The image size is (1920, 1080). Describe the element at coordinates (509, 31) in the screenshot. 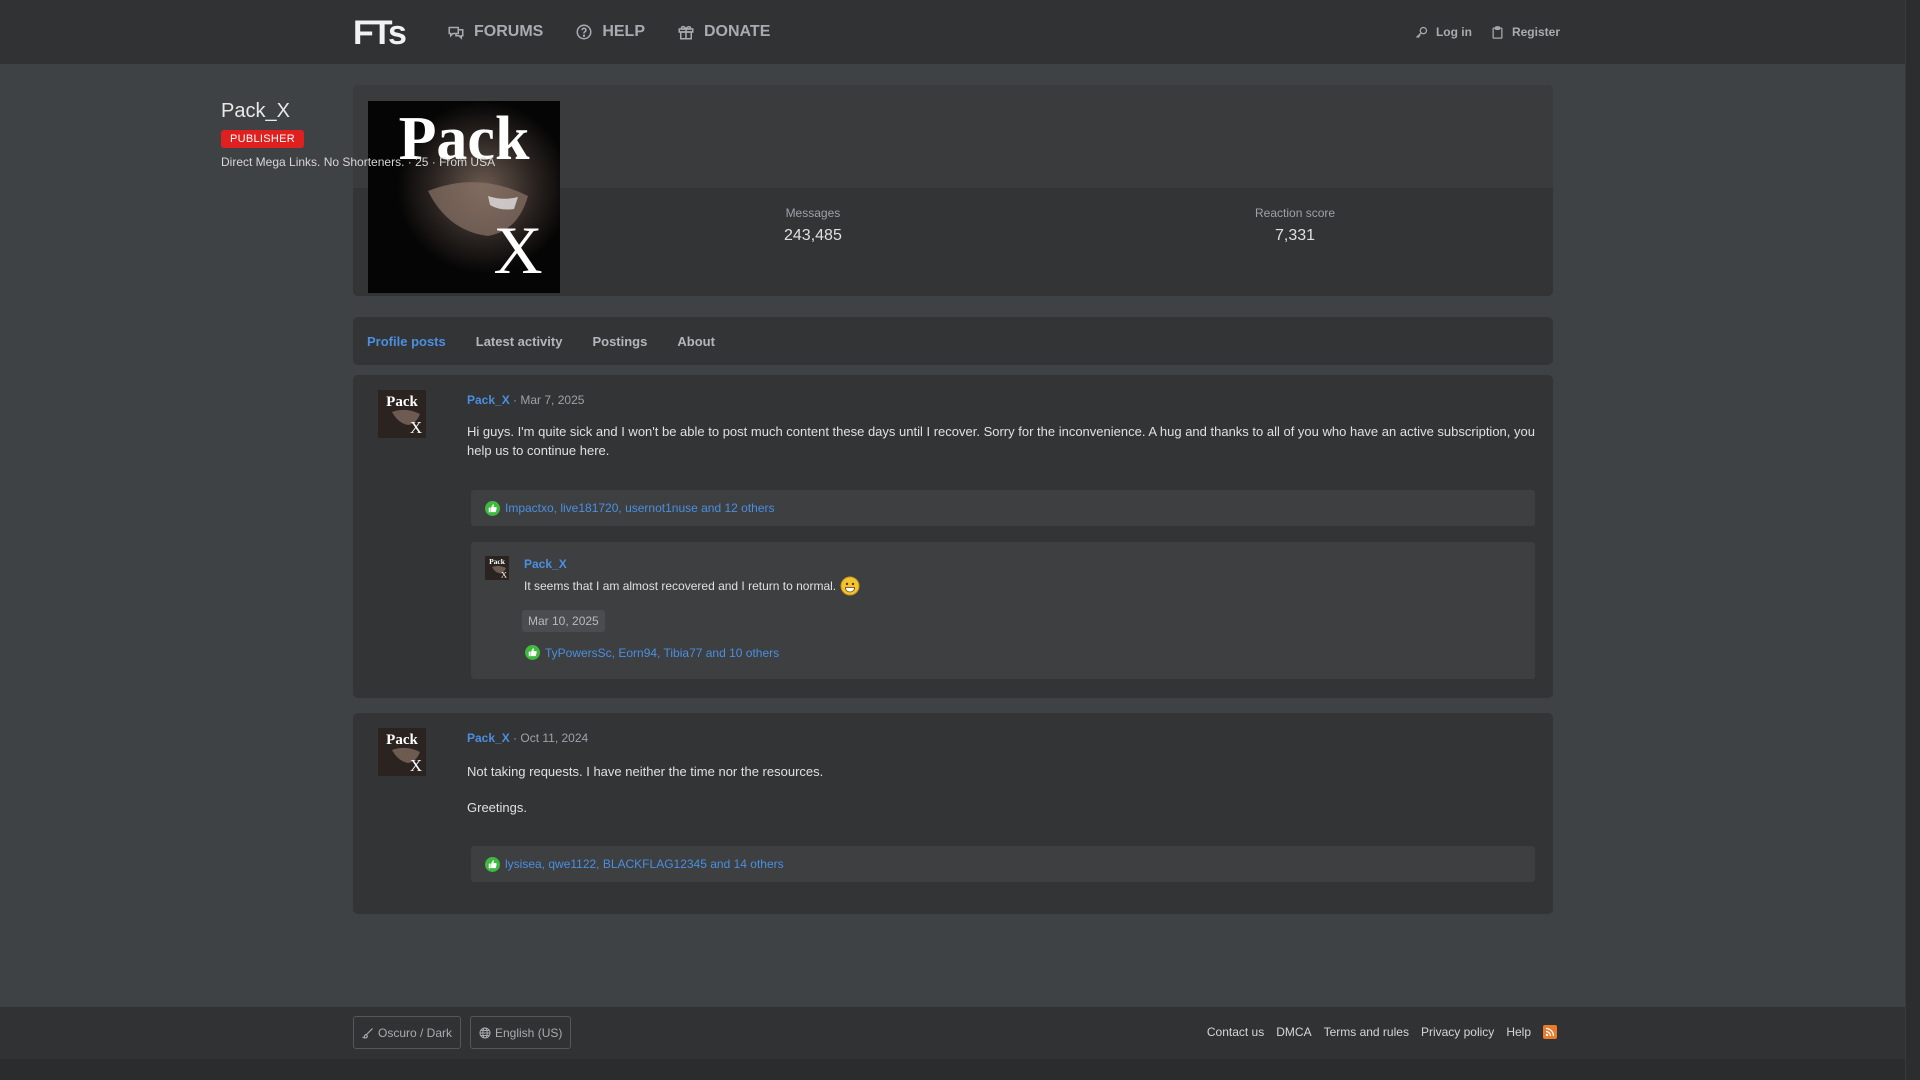

I see `nav-forums-label: FORUMS` at that location.